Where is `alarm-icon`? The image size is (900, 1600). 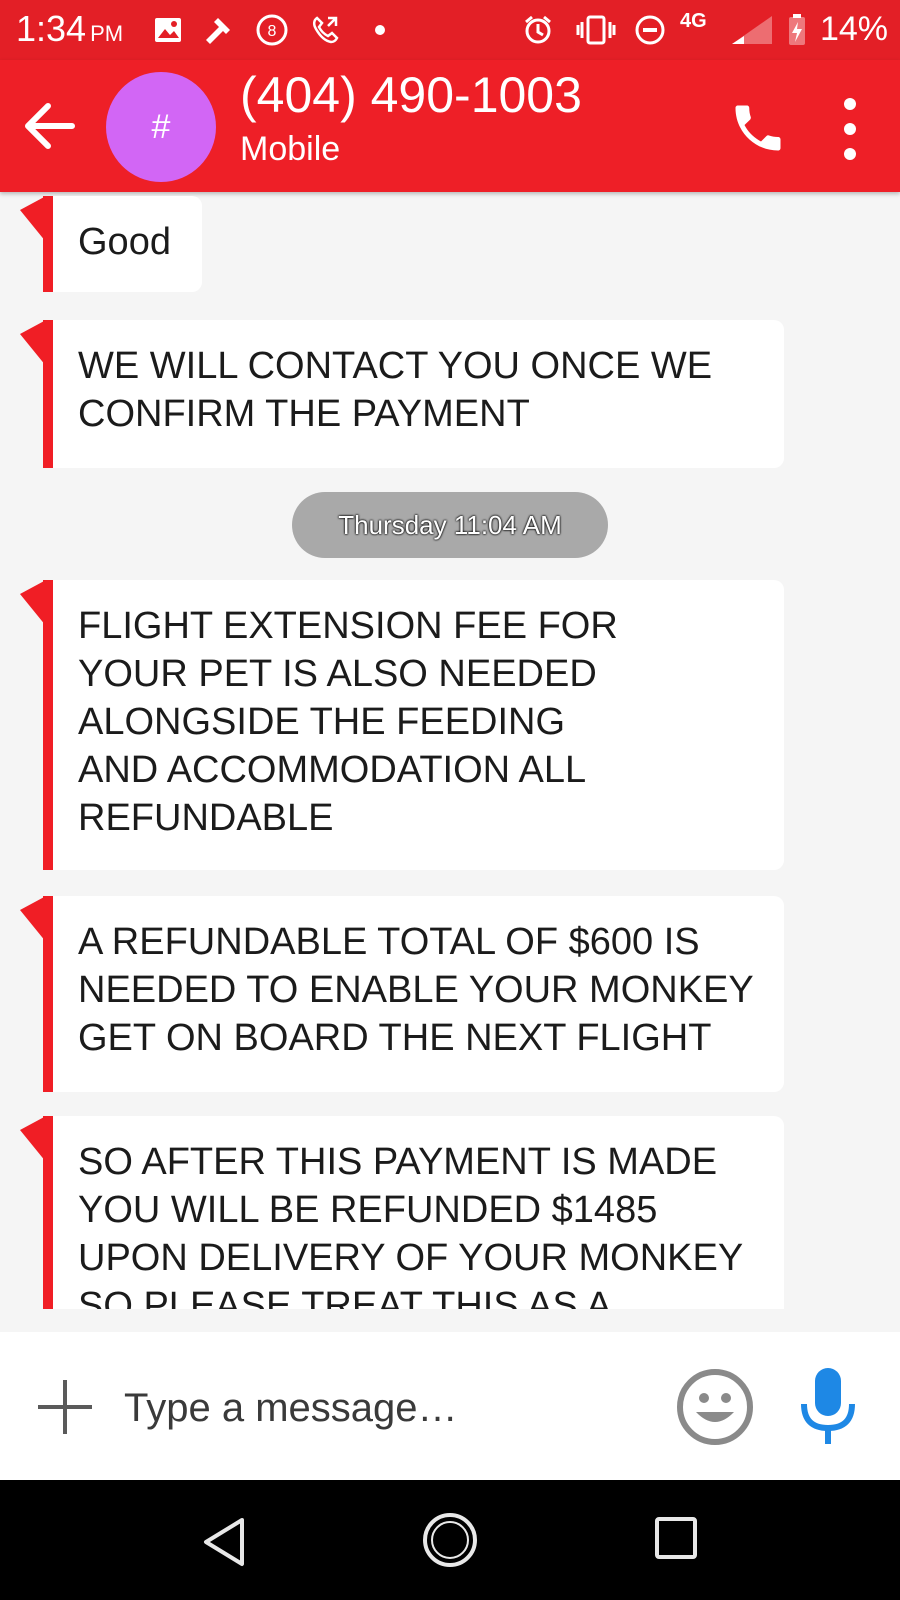 alarm-icon is located at coordinates (538, 29).